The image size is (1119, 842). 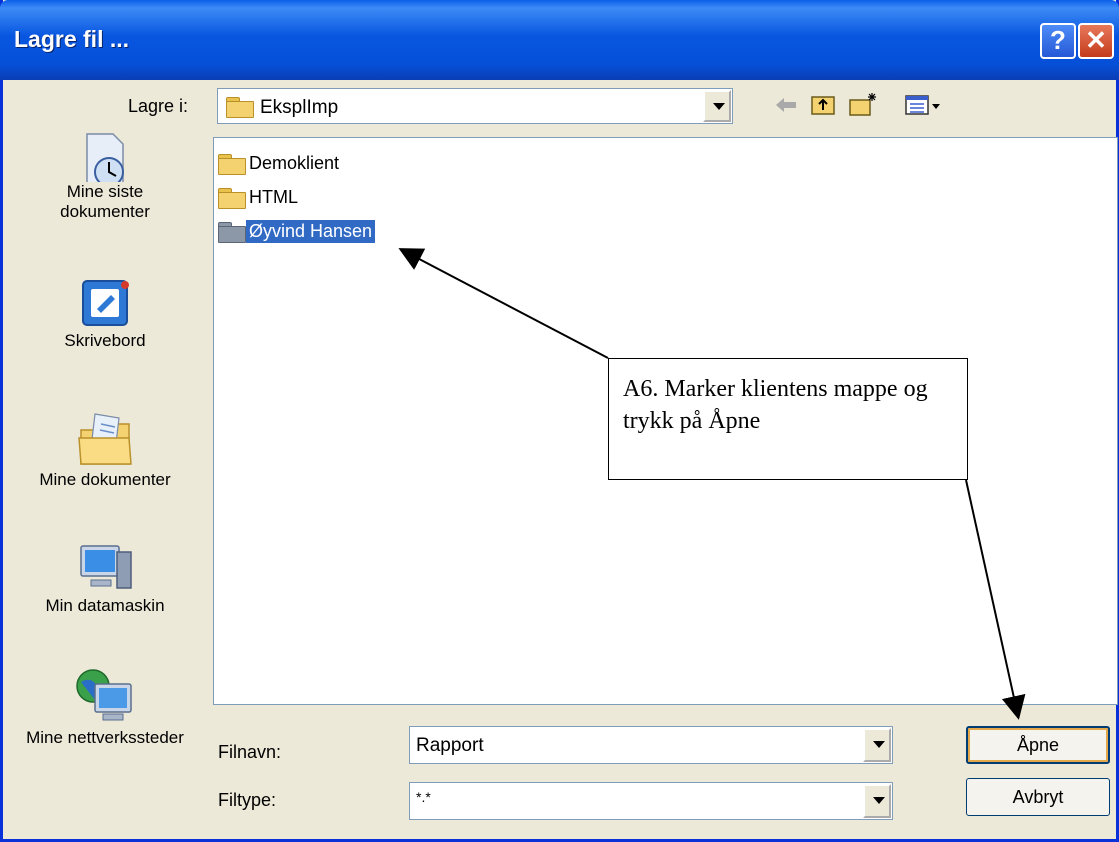 What do you see at coordinates (995, 599) in the screenshot?
I see `arrow-to-open-button` at bounding box center [995, 599].